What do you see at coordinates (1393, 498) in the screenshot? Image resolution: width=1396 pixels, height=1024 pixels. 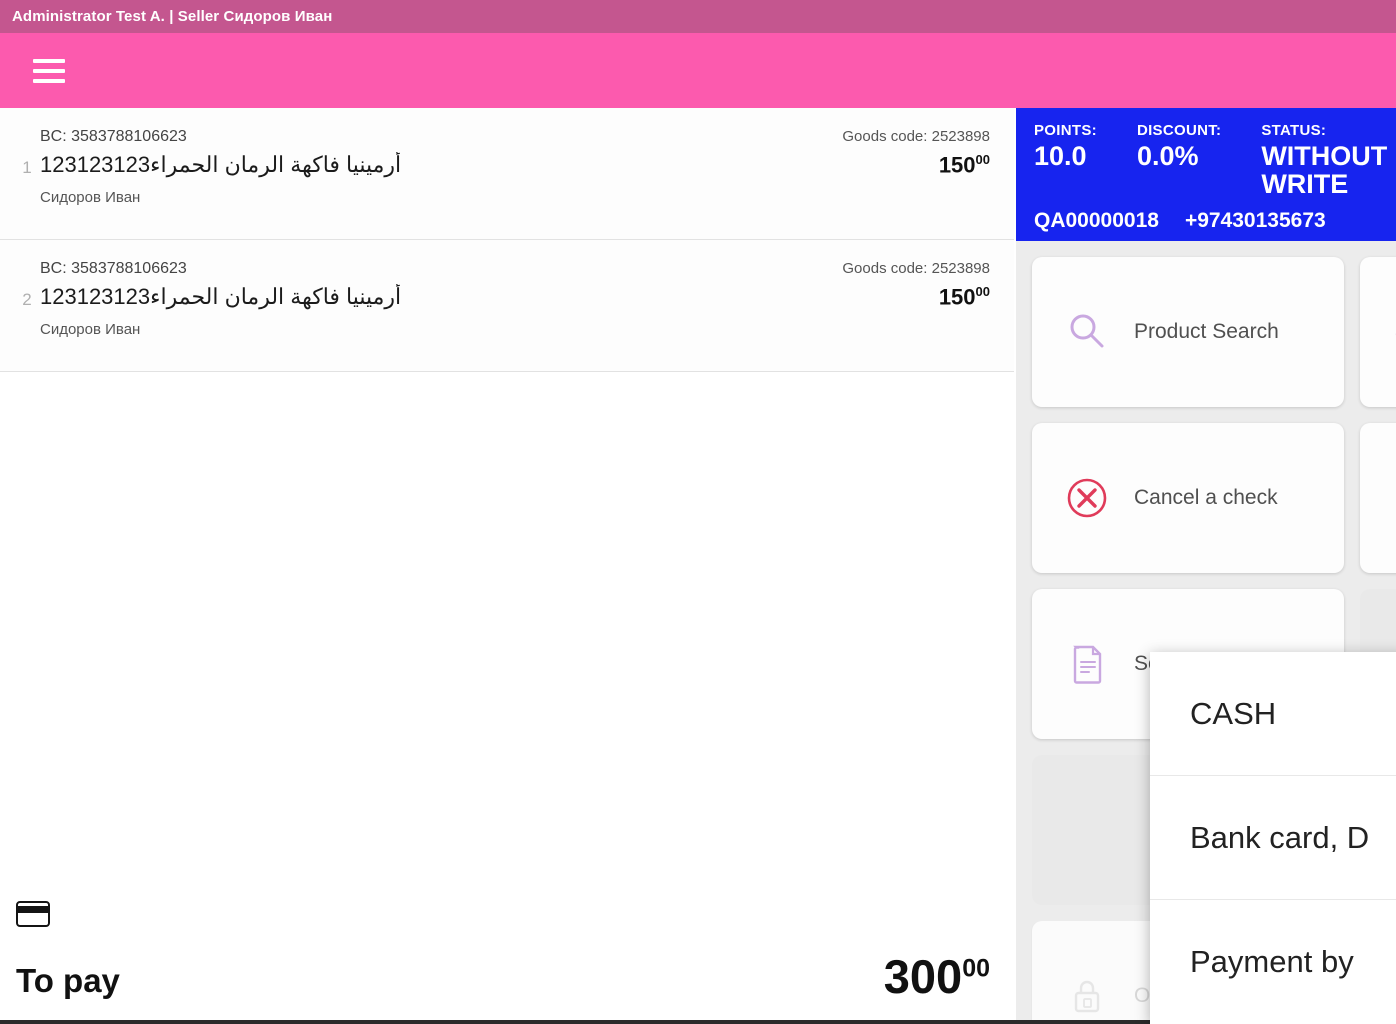 I see `document-list-icon` at bounding box center [1393, 498].